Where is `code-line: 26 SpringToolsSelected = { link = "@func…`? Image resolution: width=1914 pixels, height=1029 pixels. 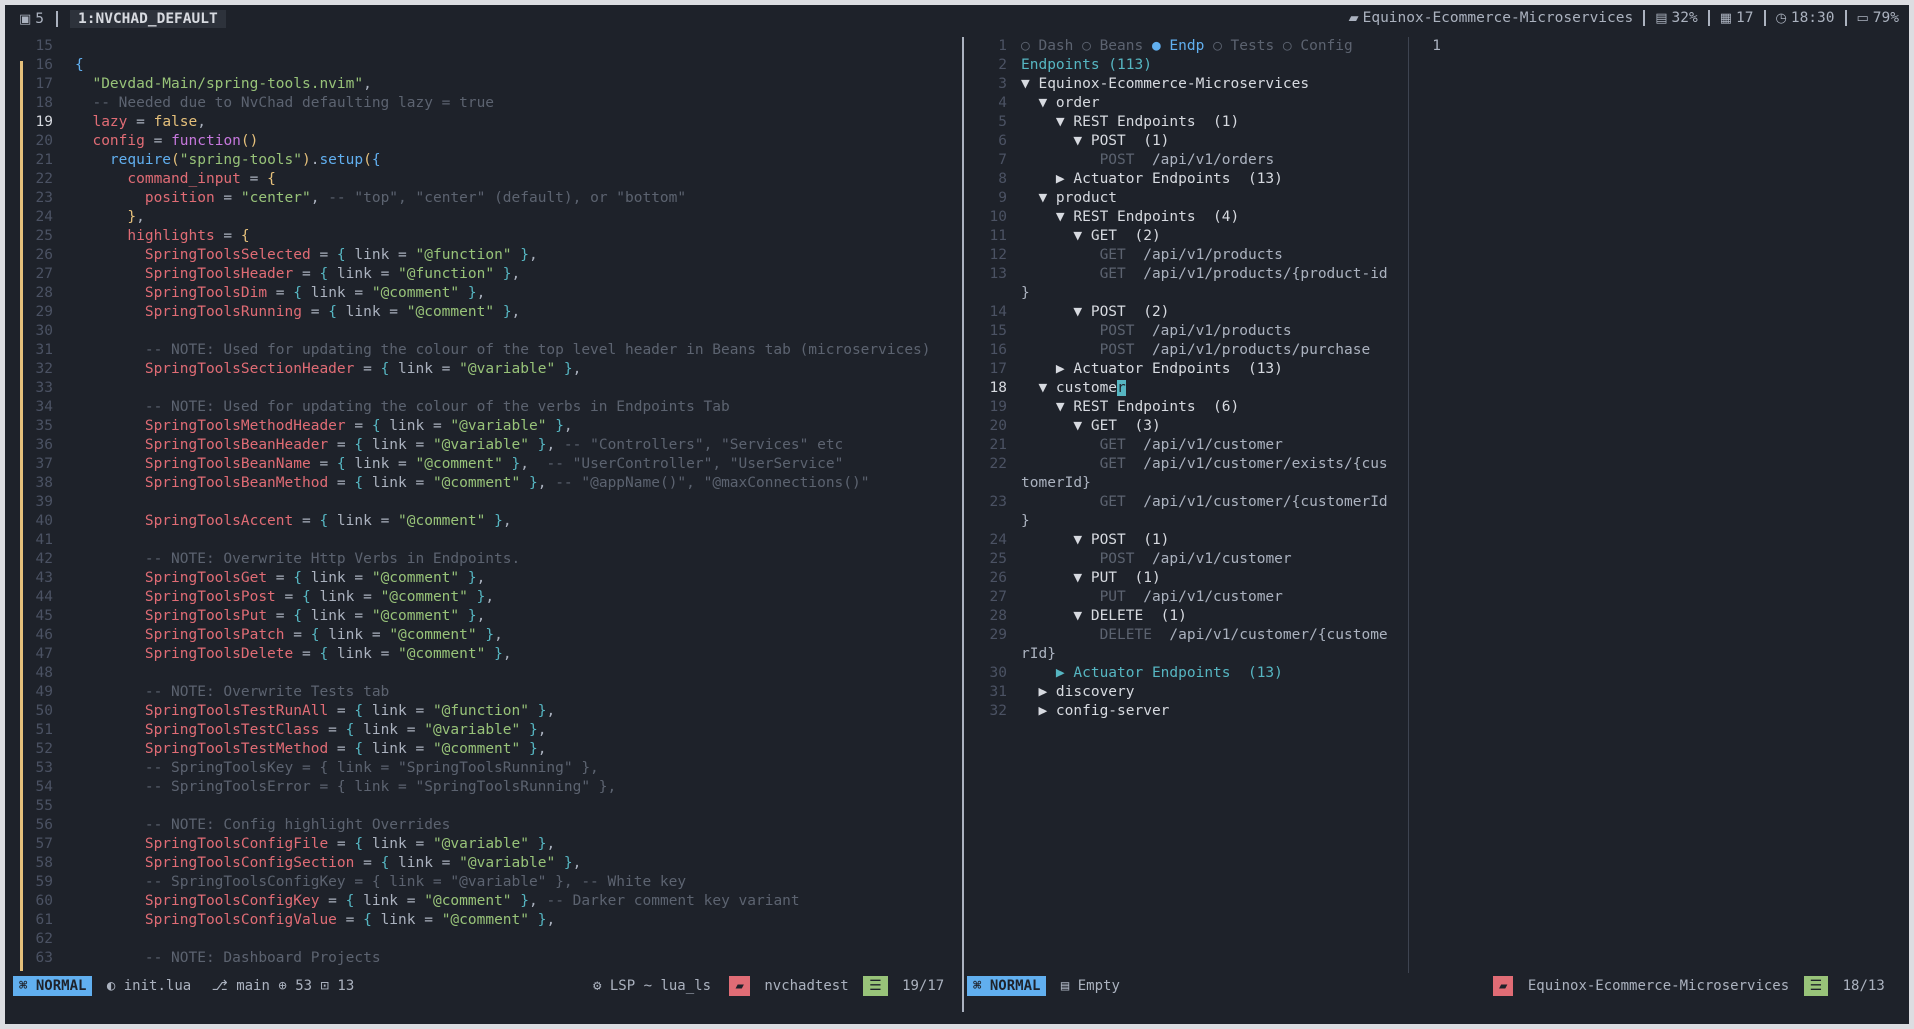 code-line: 26 SpringToolsSelected = { link = "@func… is located at coordinates (473, 255).